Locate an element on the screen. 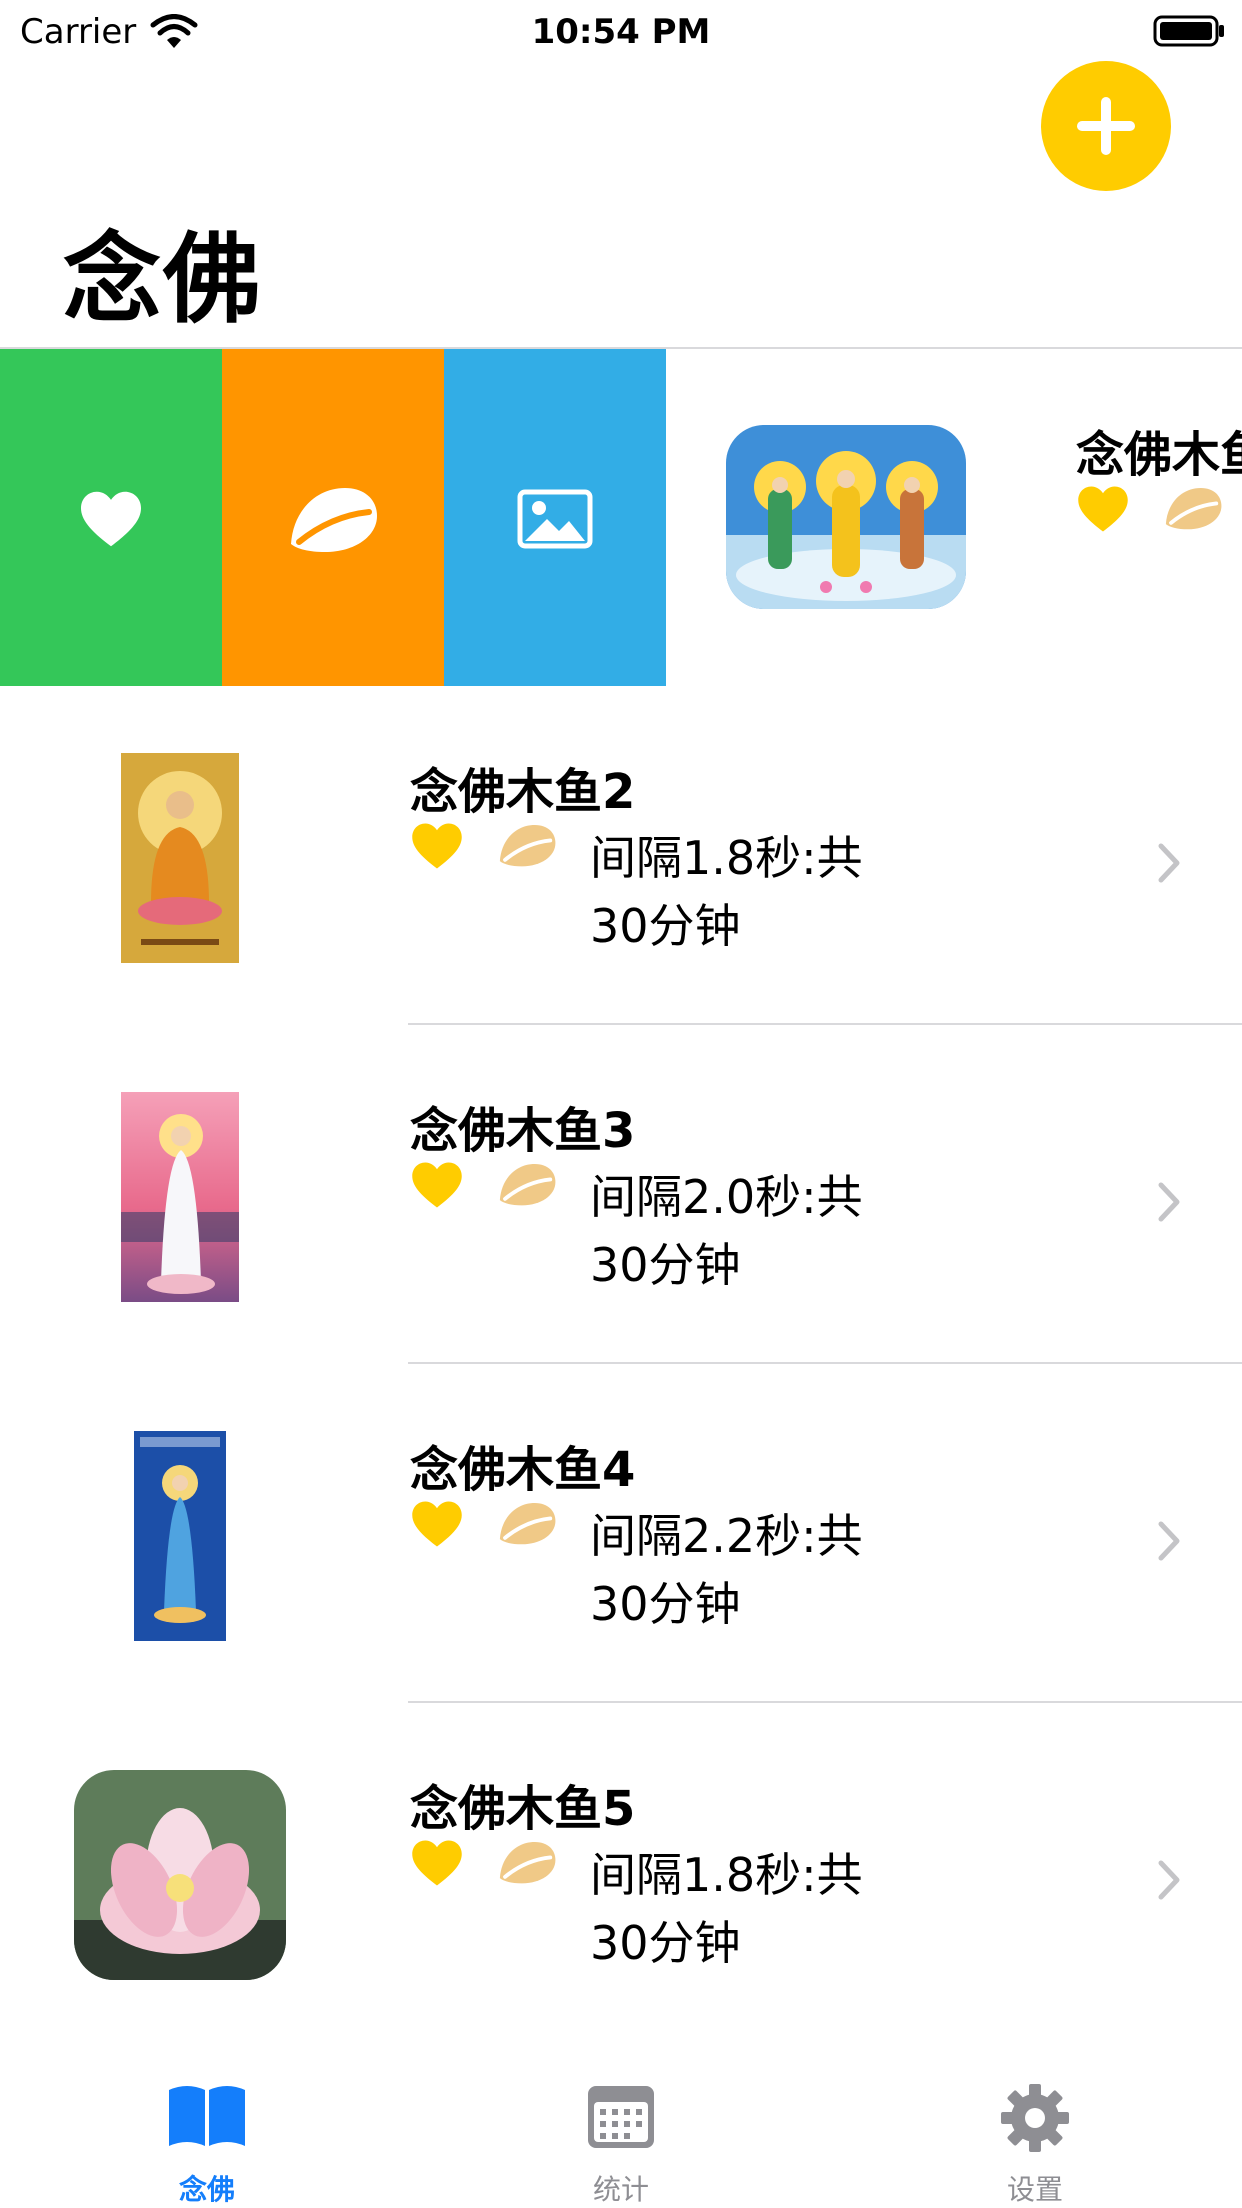 Image resolution: width=1242 pixels, height=2208 pixels. tab-bar: 念佛 统计 设置 is located at coordinates (621, 2124).